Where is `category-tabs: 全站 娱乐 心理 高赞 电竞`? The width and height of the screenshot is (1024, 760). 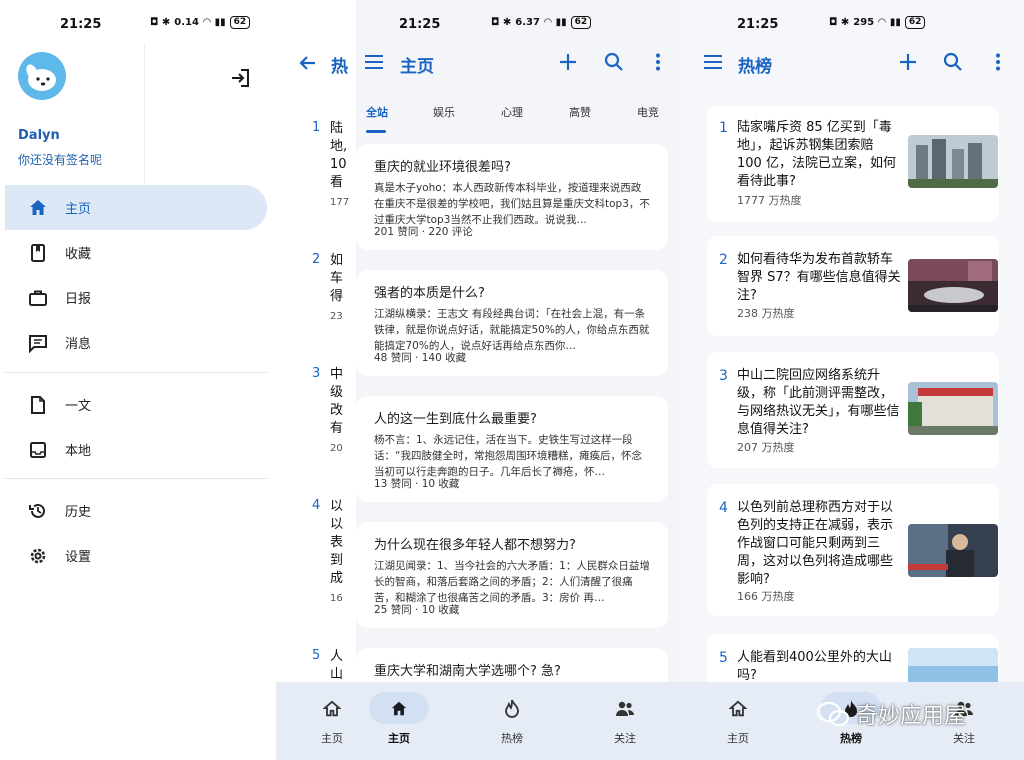
category-tabs: 全站 娱乐 心理 高赞 电竞 is located at coordinates (518, 115).